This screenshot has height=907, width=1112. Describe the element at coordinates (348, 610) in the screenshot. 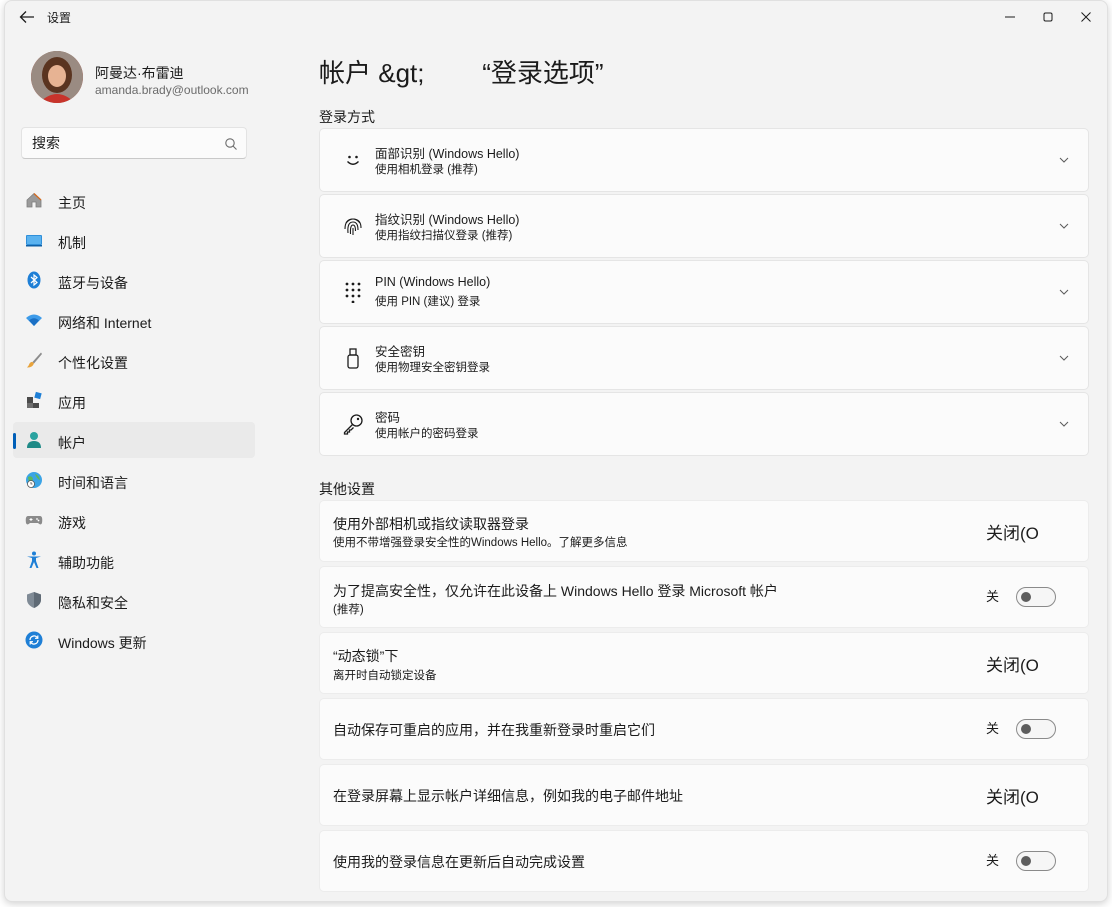

I see `setting-description: (推荐)` at that location.